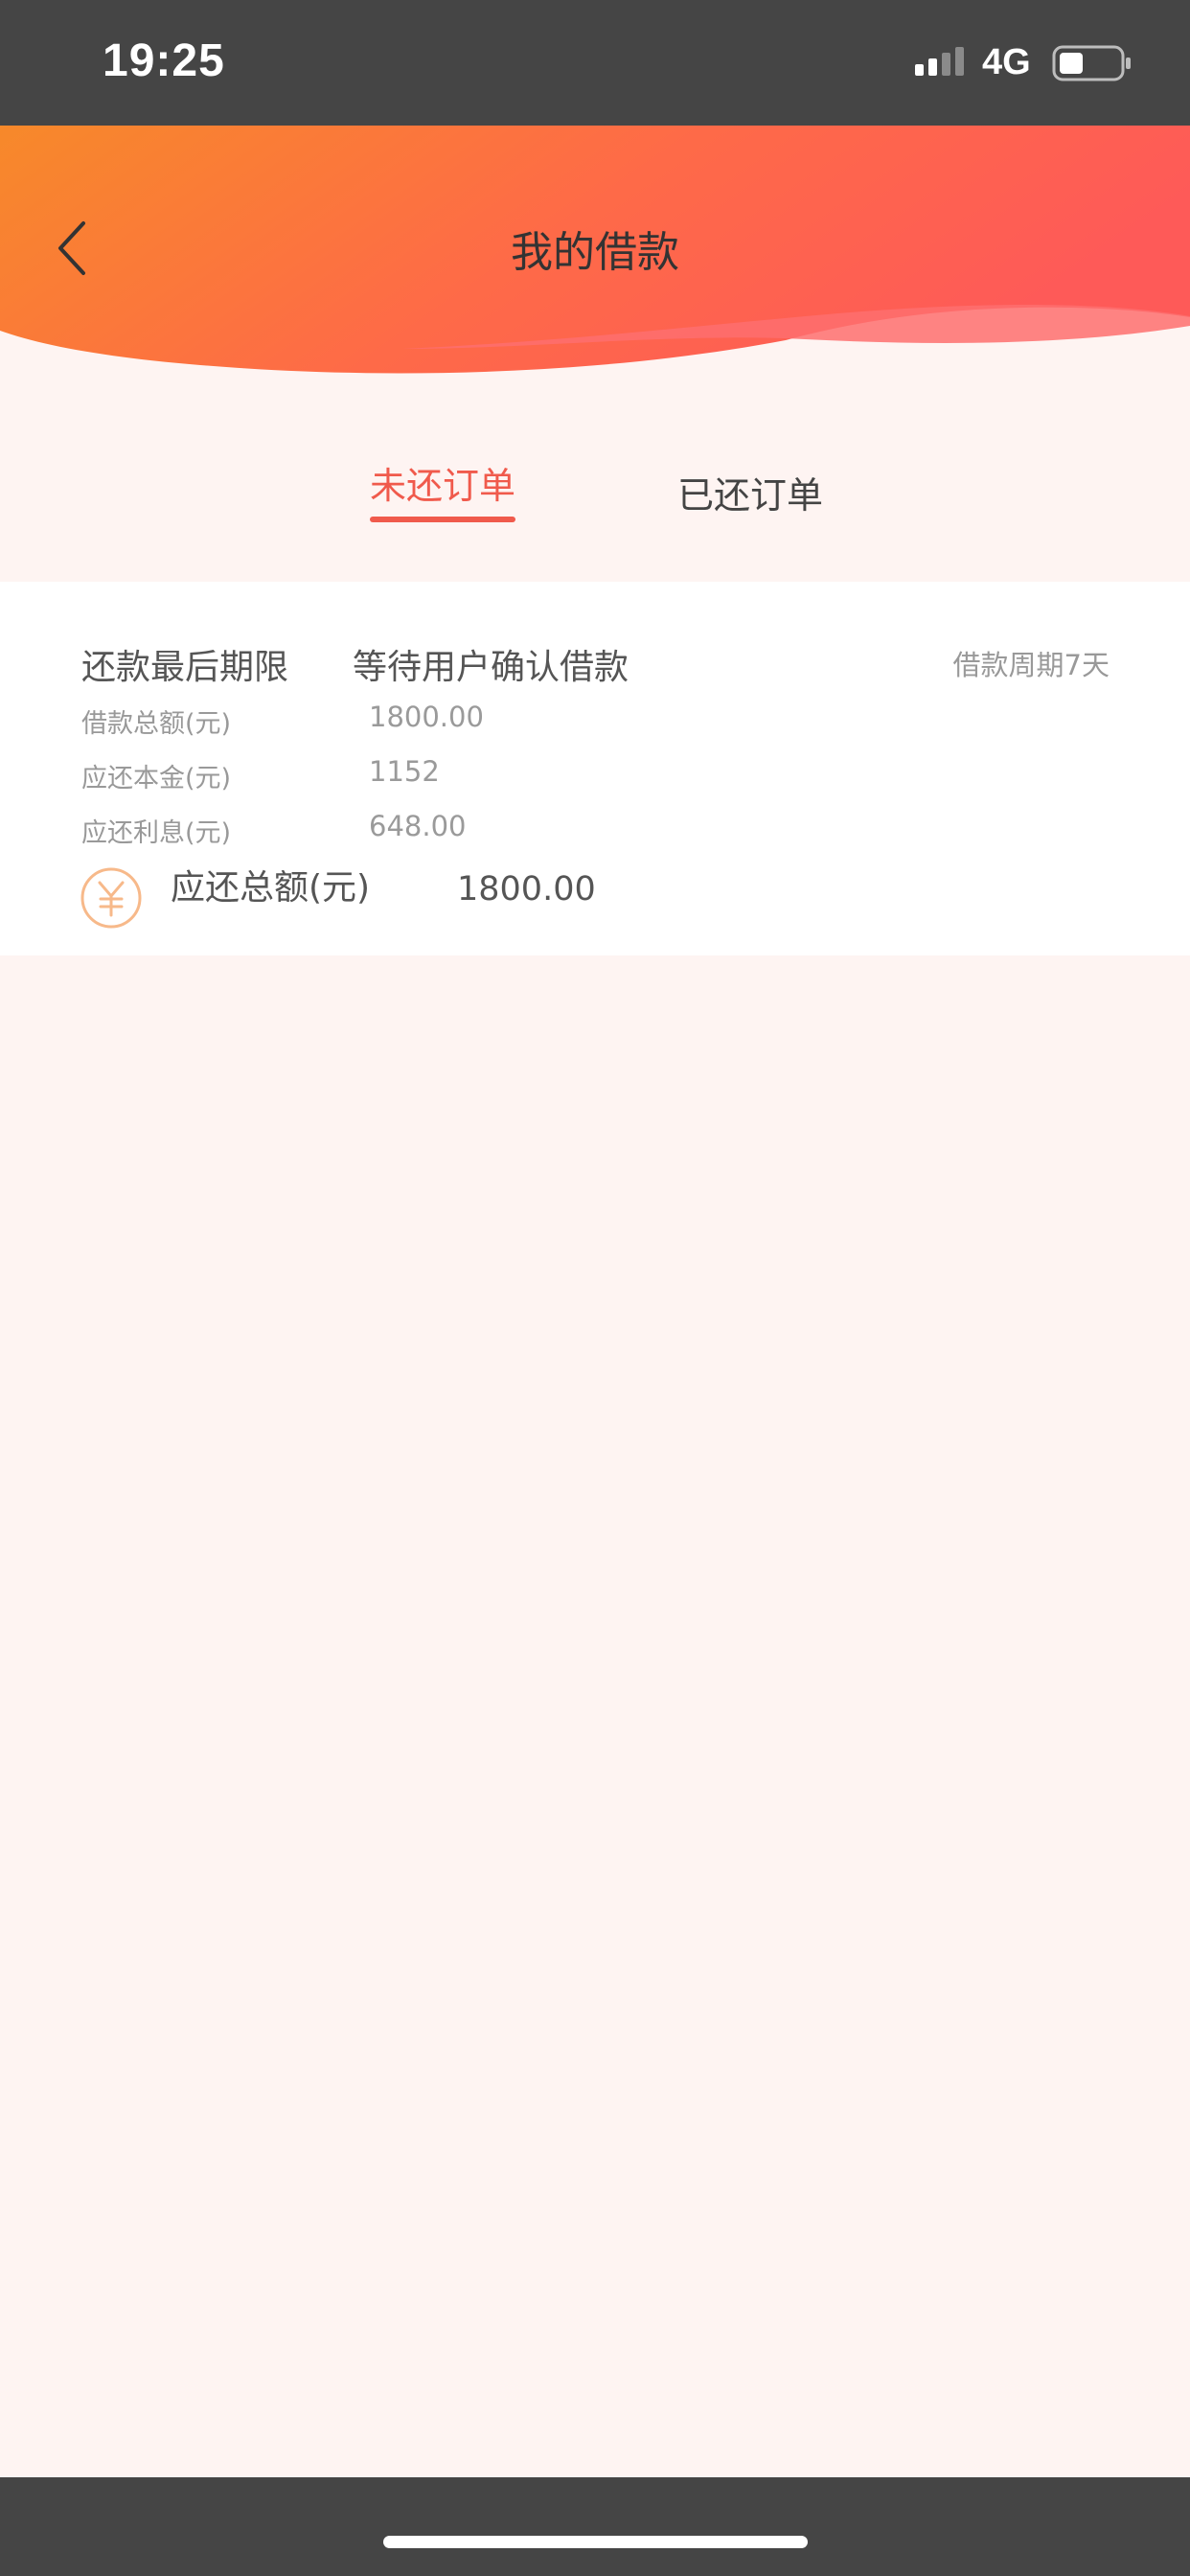  What do you see at coordinates (156, 724) in the screenshot?
I see `loan-total-label: 借款总额(元)` at bounding box center [156, 724].